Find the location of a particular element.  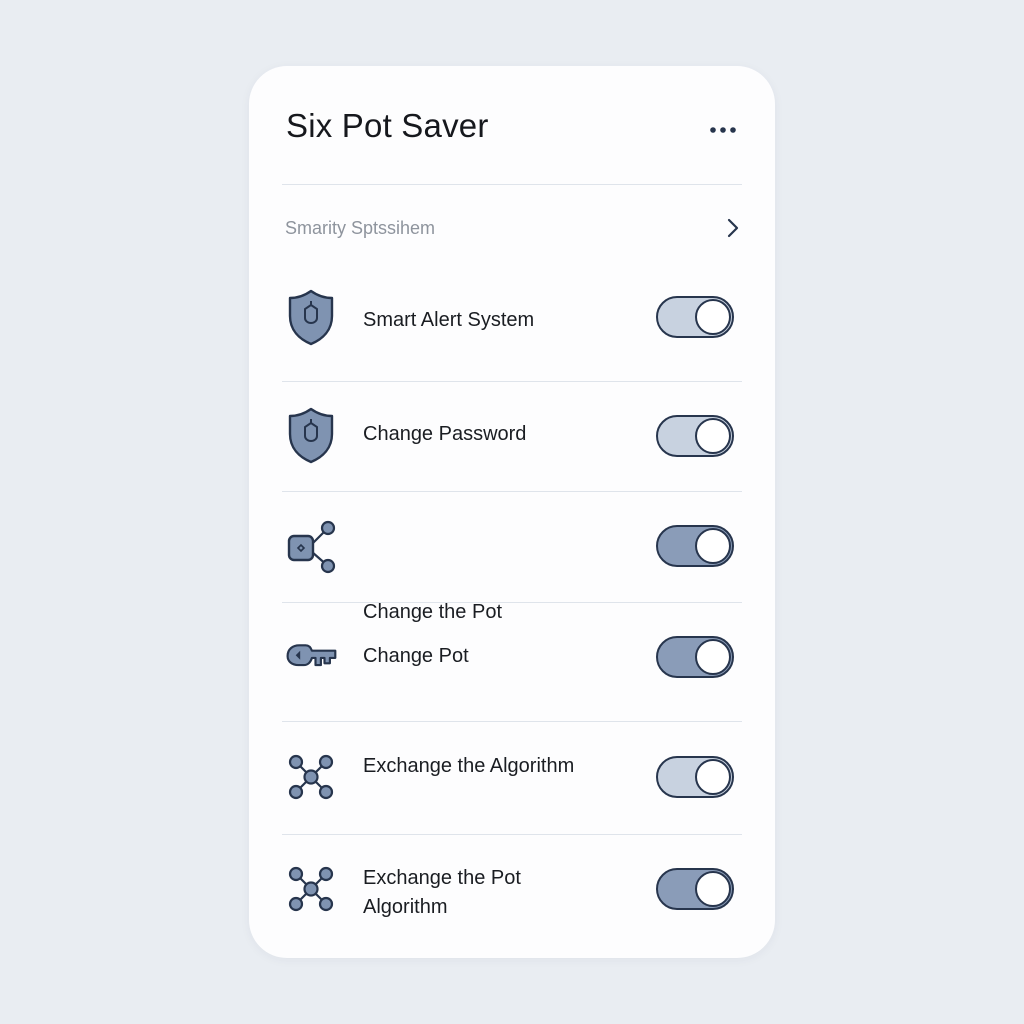

more-horizontal-icon is located at coordinates (723, 130).